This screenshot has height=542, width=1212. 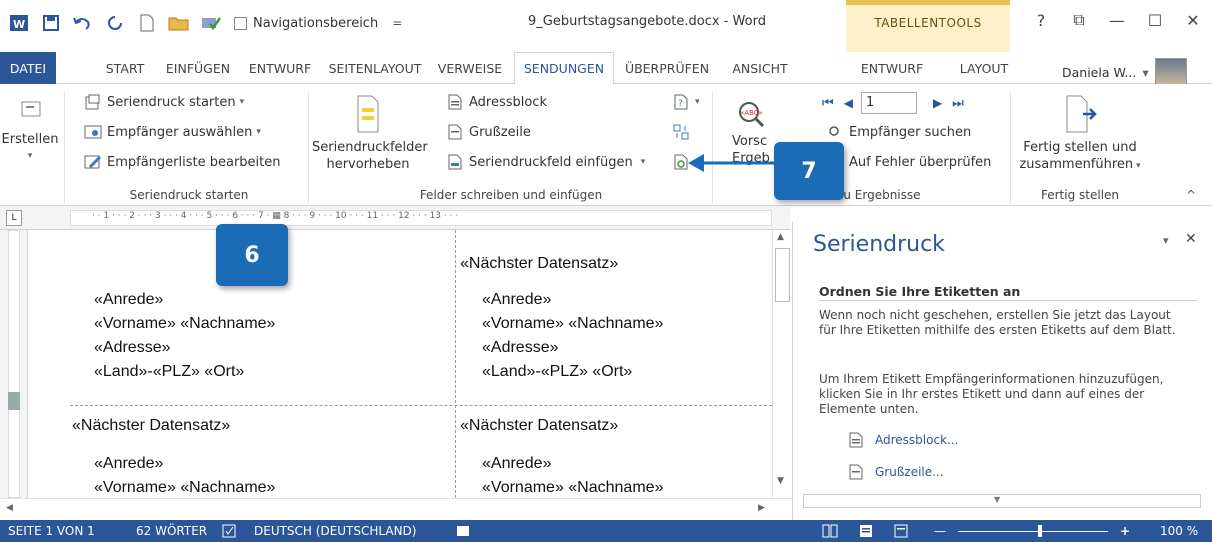 What do you see at coordinates (30, 128) in the screenshot?
I see `create-button: Erstellen ▾` at bounding box center [30, 128].